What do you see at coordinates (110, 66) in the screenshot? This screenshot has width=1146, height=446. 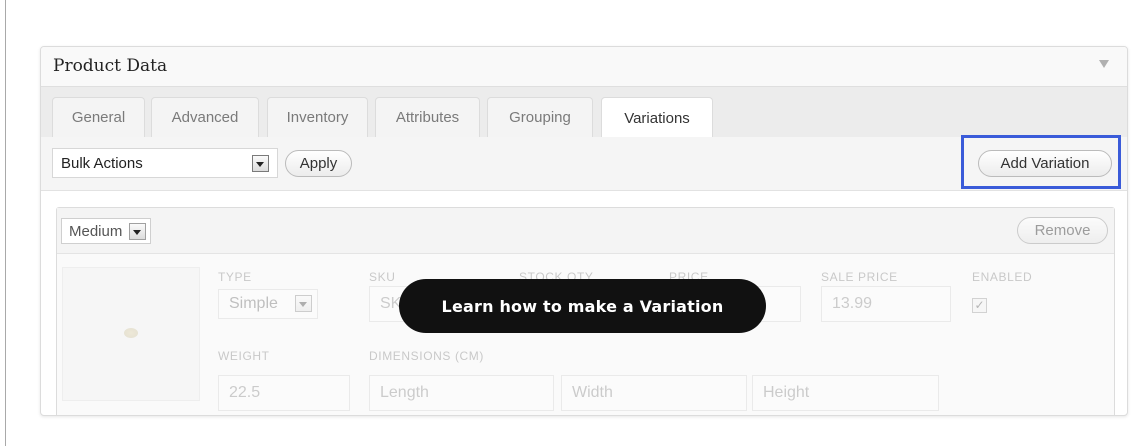 I see `panel-title: Product Data` at bounding box center [110, 66].